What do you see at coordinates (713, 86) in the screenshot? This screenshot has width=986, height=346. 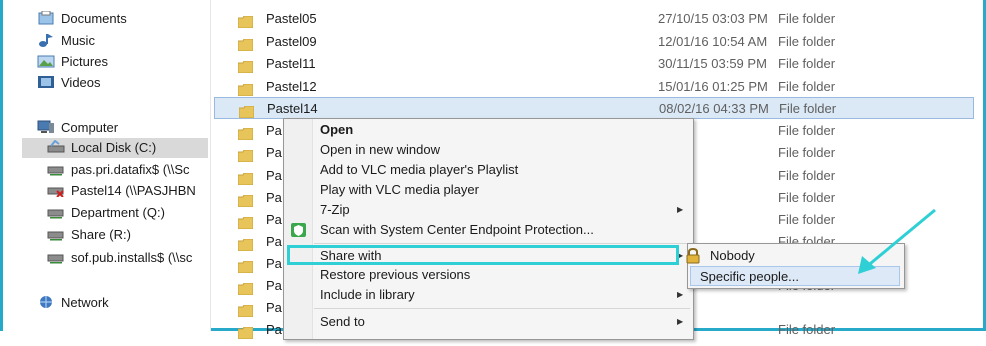 I see `file-date: 15/01/16 01:25 PM` at bounding box center [713, 86].